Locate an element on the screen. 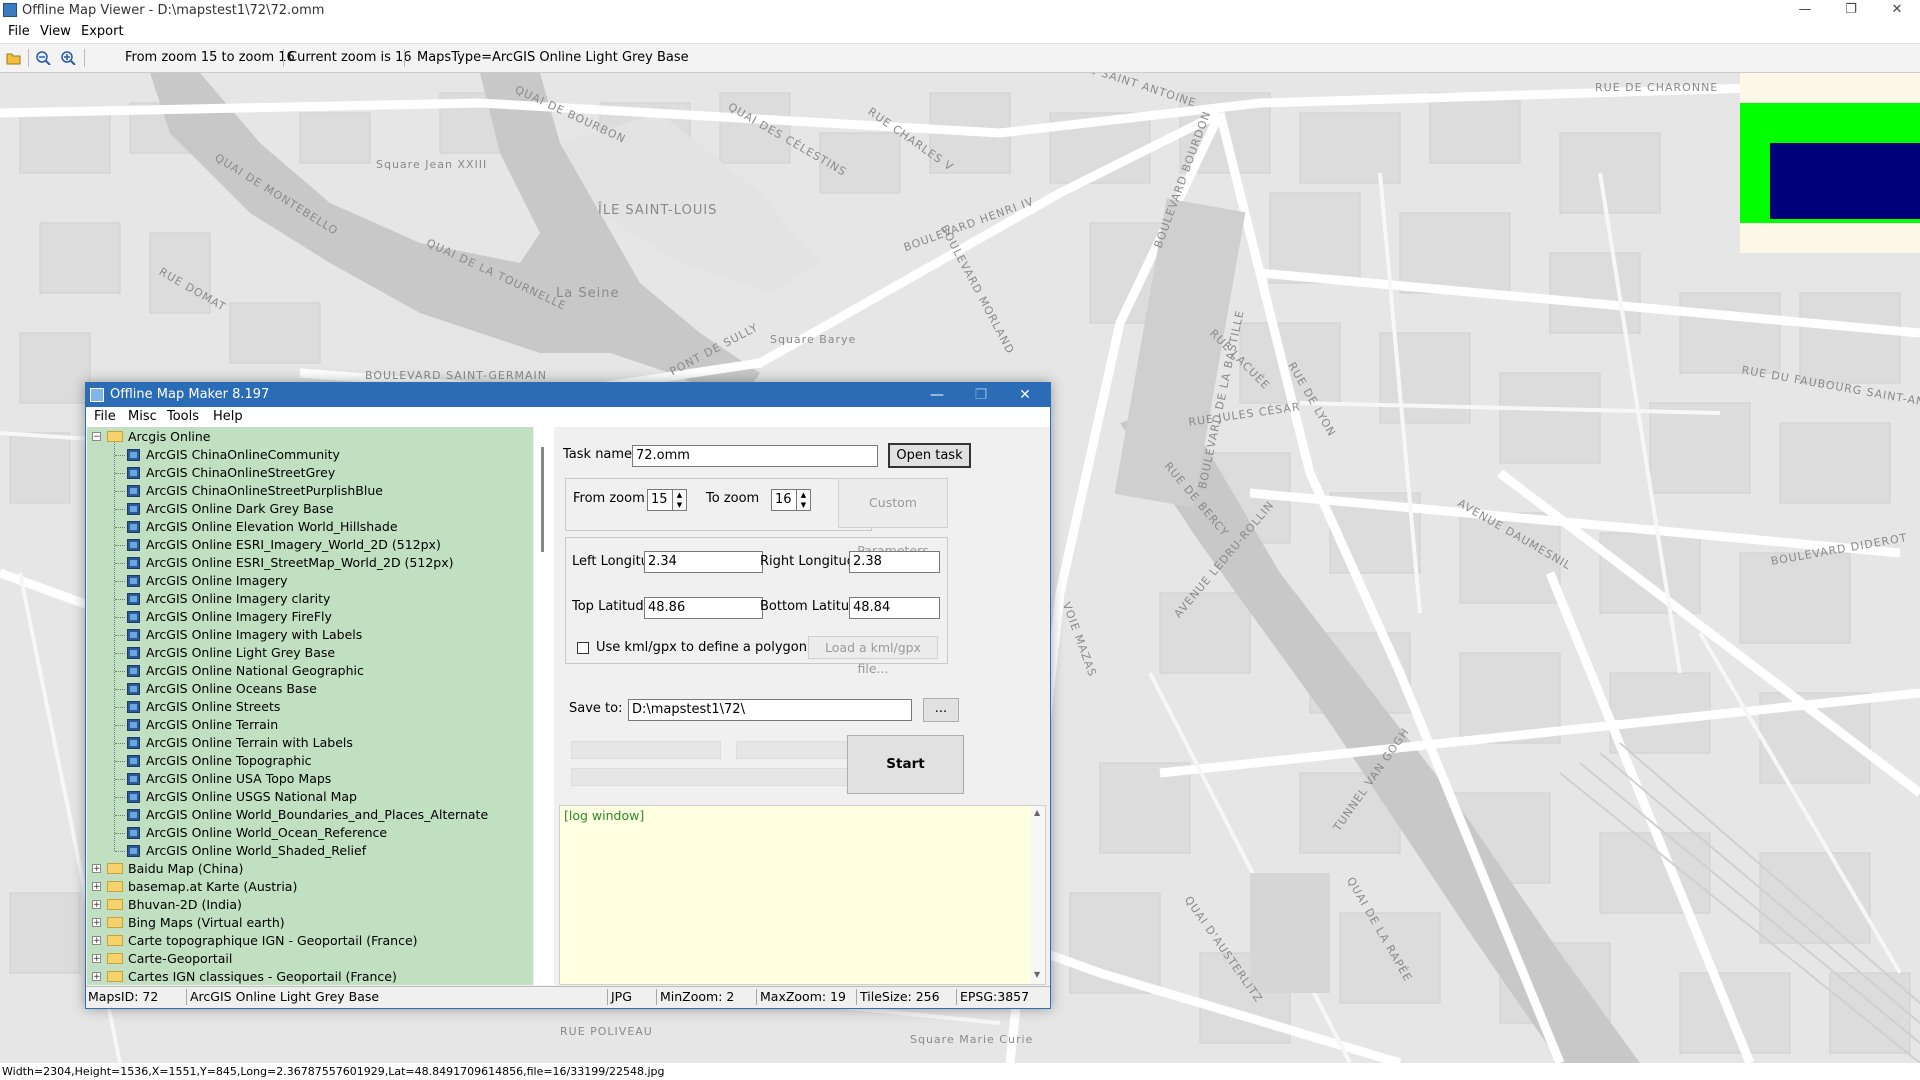 The height and width of the screenshot is (1080, 1920). dialog-menu-help: Help is located at coordinates (228, 416).